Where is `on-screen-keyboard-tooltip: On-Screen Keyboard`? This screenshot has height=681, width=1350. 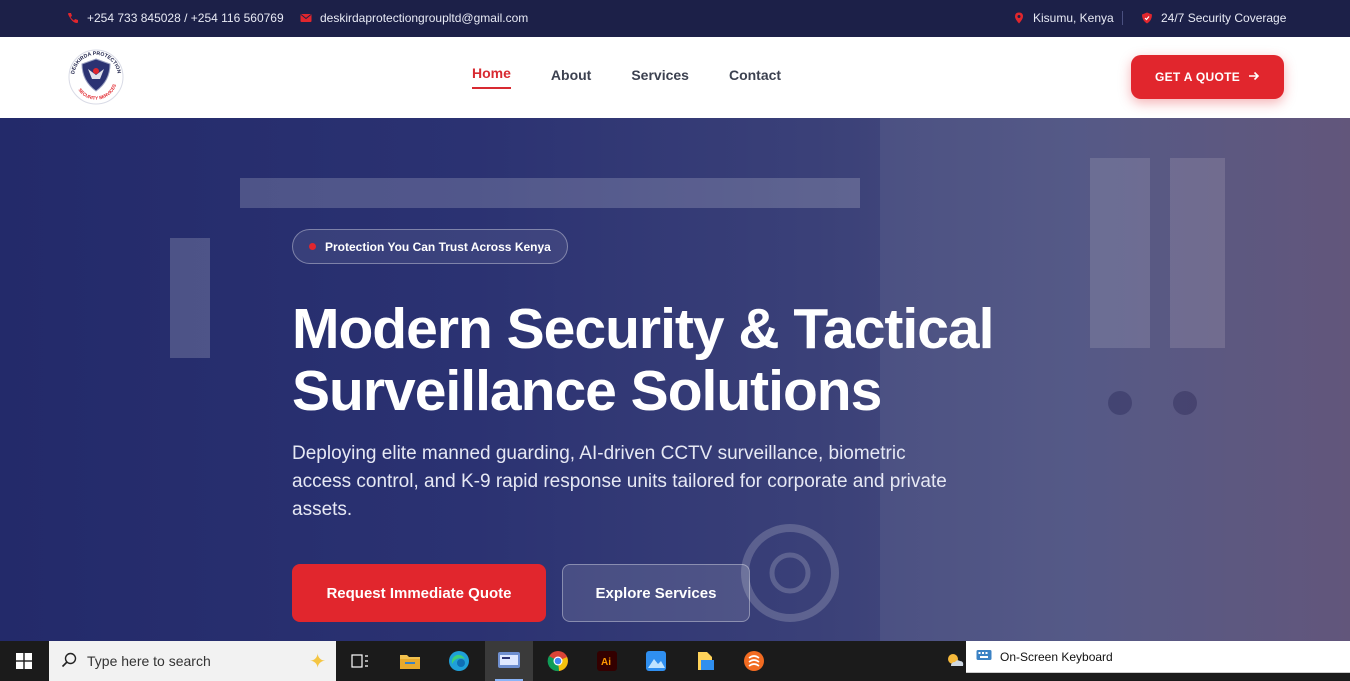 on-screen-keyboard-tooltip: On-Screen Keyboard is located at coordinates (1158, 657).